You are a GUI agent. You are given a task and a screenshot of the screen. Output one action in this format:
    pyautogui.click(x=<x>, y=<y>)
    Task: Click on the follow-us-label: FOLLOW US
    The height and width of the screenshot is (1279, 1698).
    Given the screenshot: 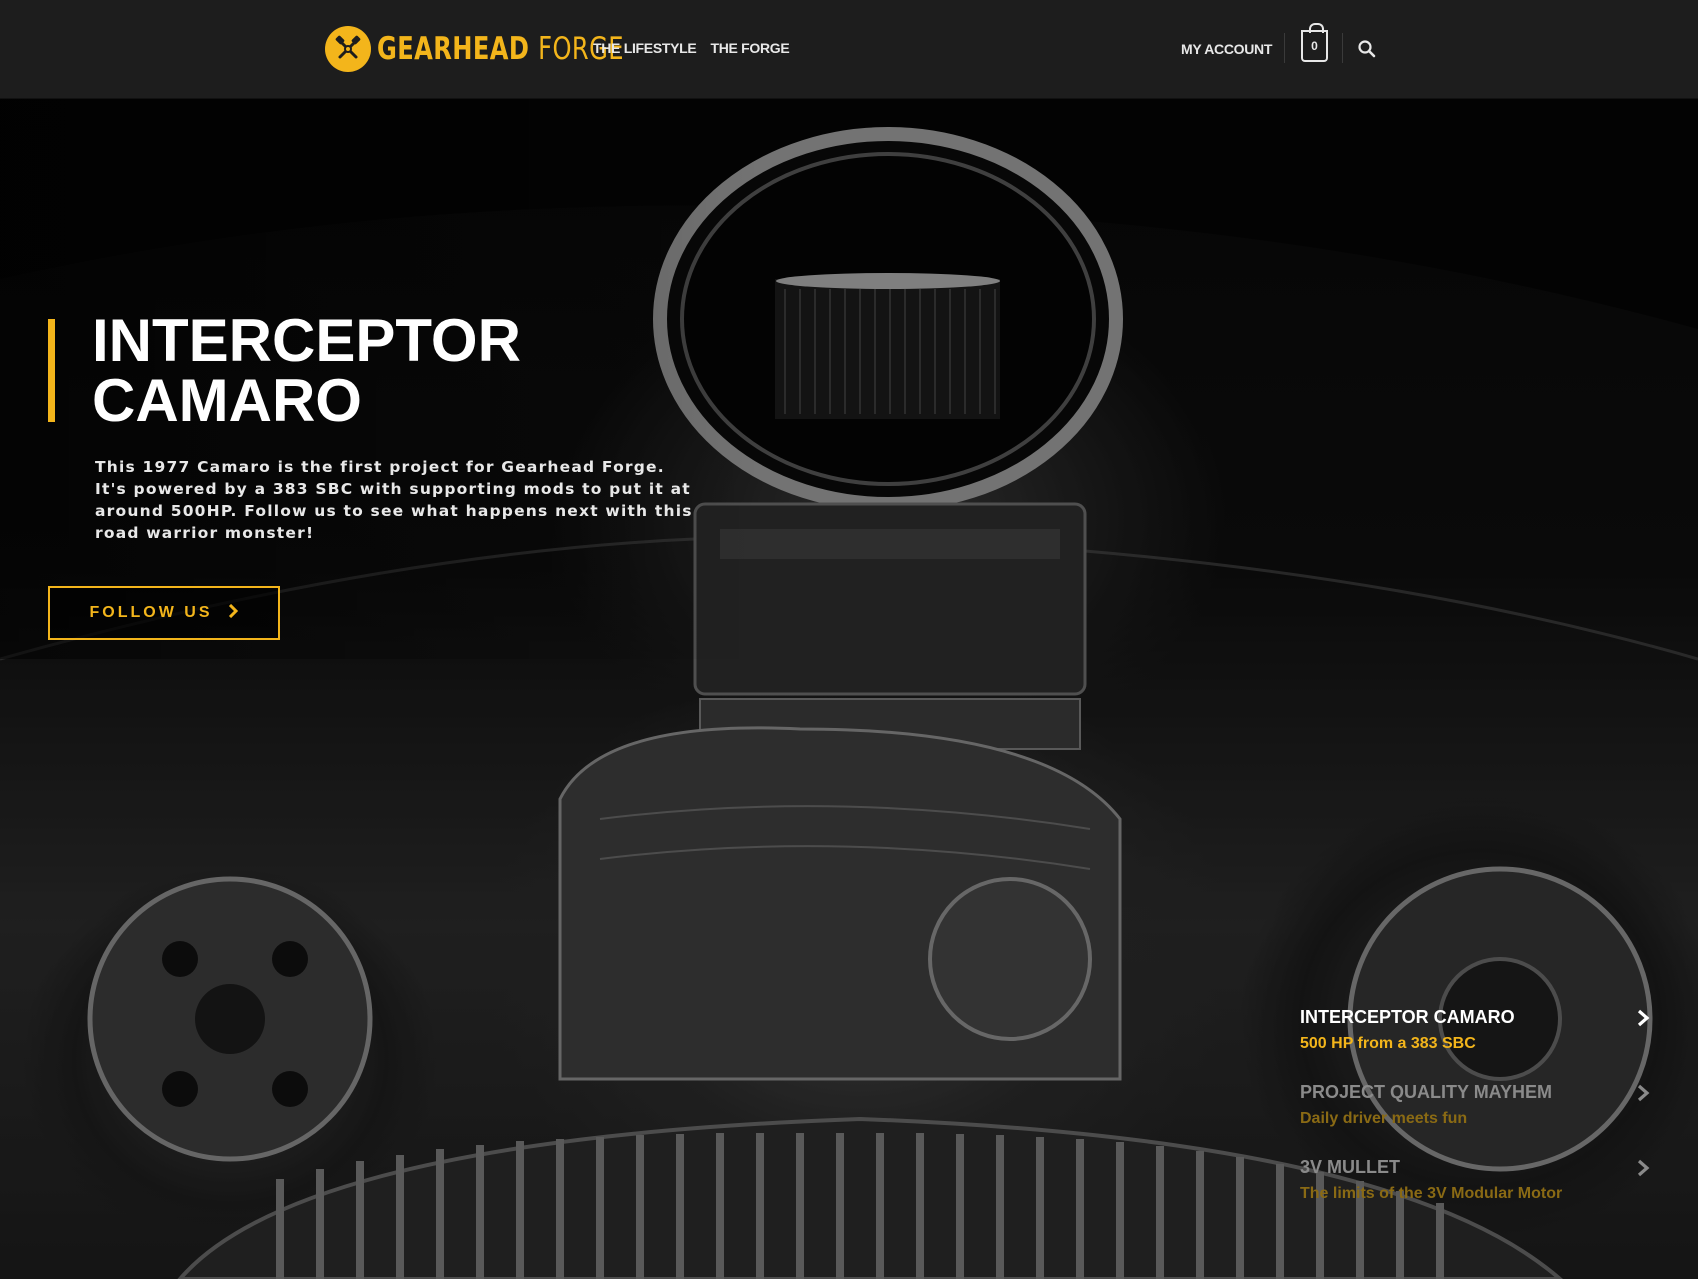 What is the action you would take?
    pyautogui.click(x=151, y=612)
    